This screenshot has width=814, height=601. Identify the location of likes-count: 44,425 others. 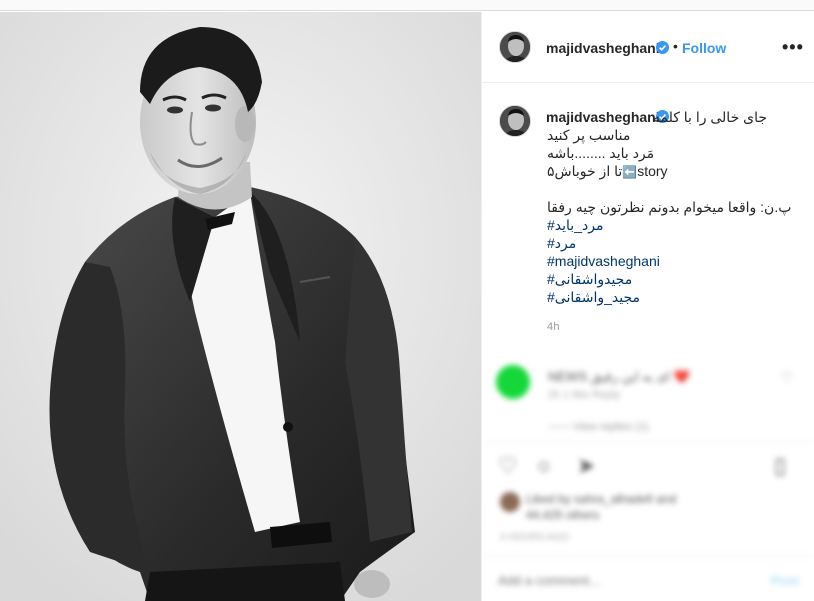
(562, 515).